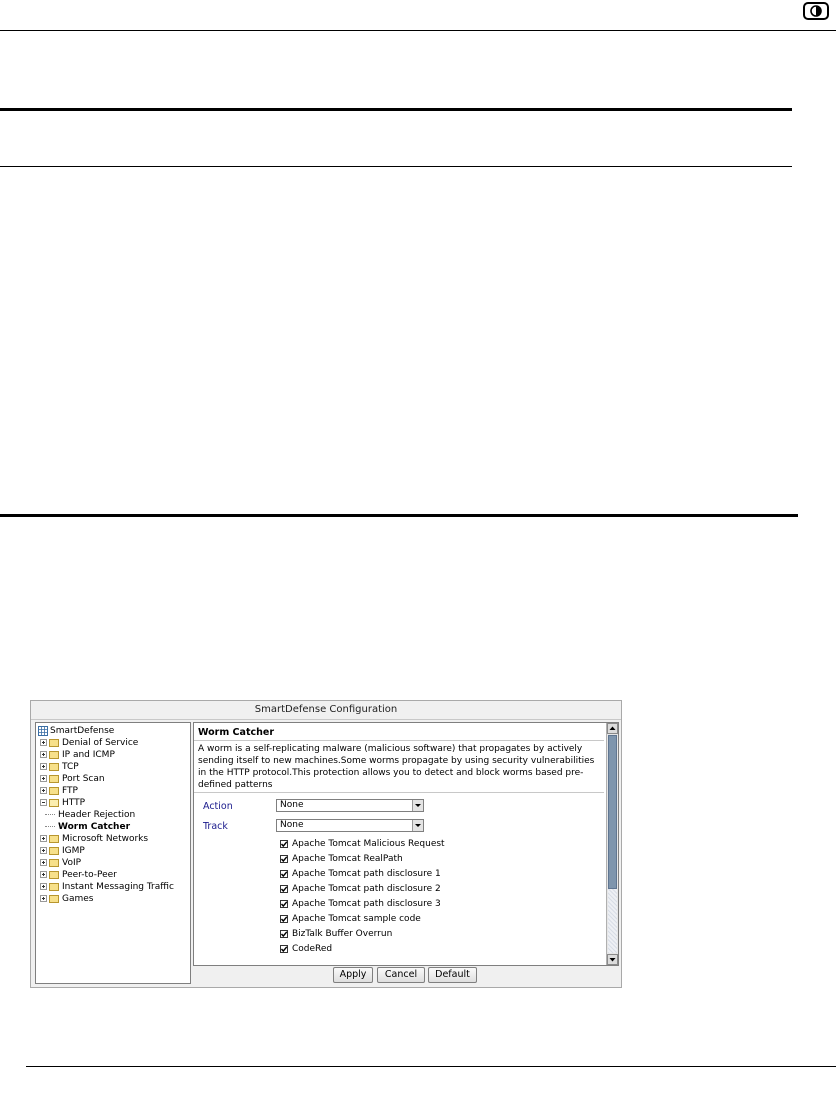 The width and height of the screenshot is (836, 1095). Describe the element at coordinates (353, 975) in the screenshot. I see `apply-button: Apply` at that location.